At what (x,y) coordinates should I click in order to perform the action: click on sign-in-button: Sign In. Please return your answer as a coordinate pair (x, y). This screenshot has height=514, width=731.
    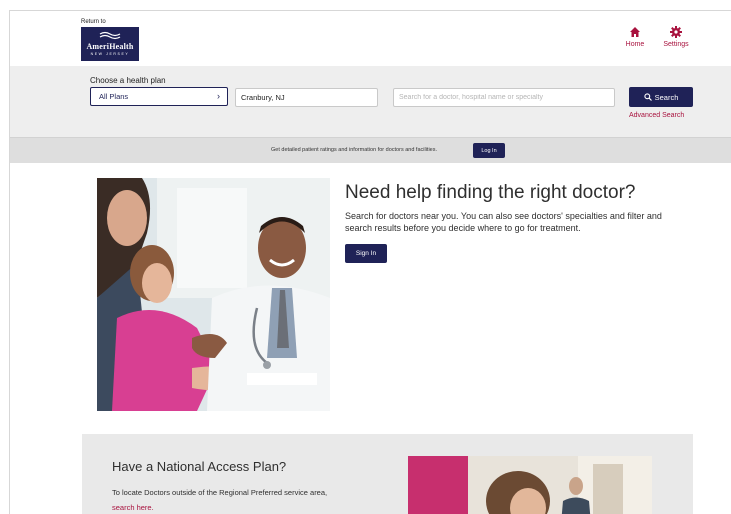
    Looking at the image, I should click on (366, 253).